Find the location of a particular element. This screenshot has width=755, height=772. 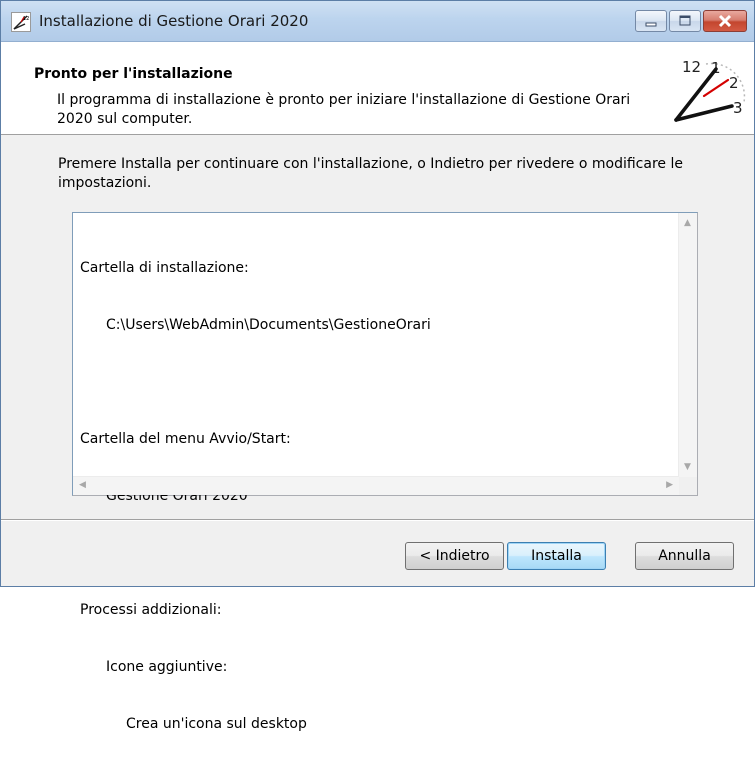

maximize-button is located at coordinates (685, 21).